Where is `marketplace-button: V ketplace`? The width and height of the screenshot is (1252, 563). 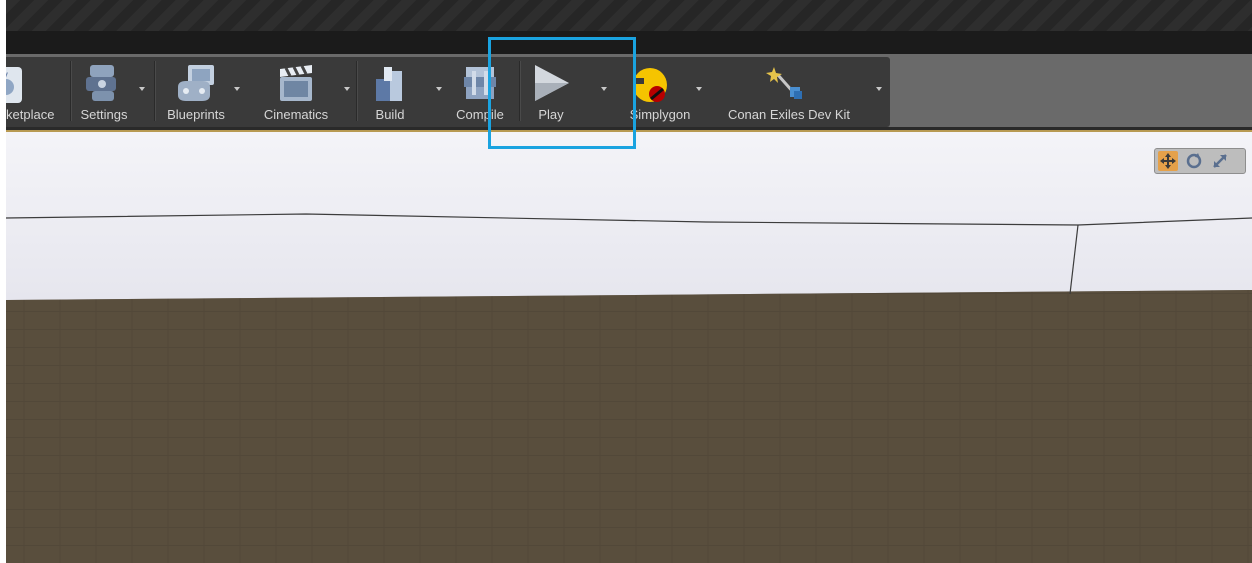 marketplace-button: V ketplace is located at coordinates (36, 92).